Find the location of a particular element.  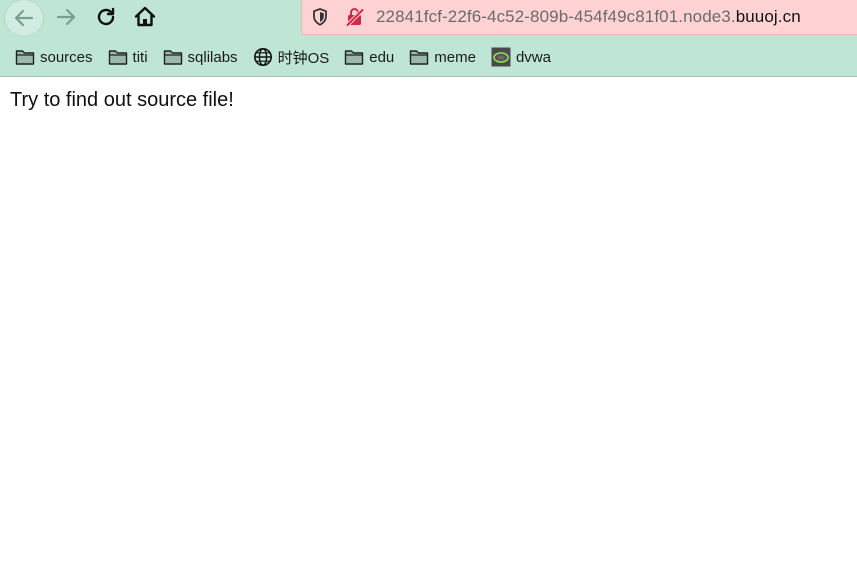

bookmark-label: meme is located at coordinates (455, 57).